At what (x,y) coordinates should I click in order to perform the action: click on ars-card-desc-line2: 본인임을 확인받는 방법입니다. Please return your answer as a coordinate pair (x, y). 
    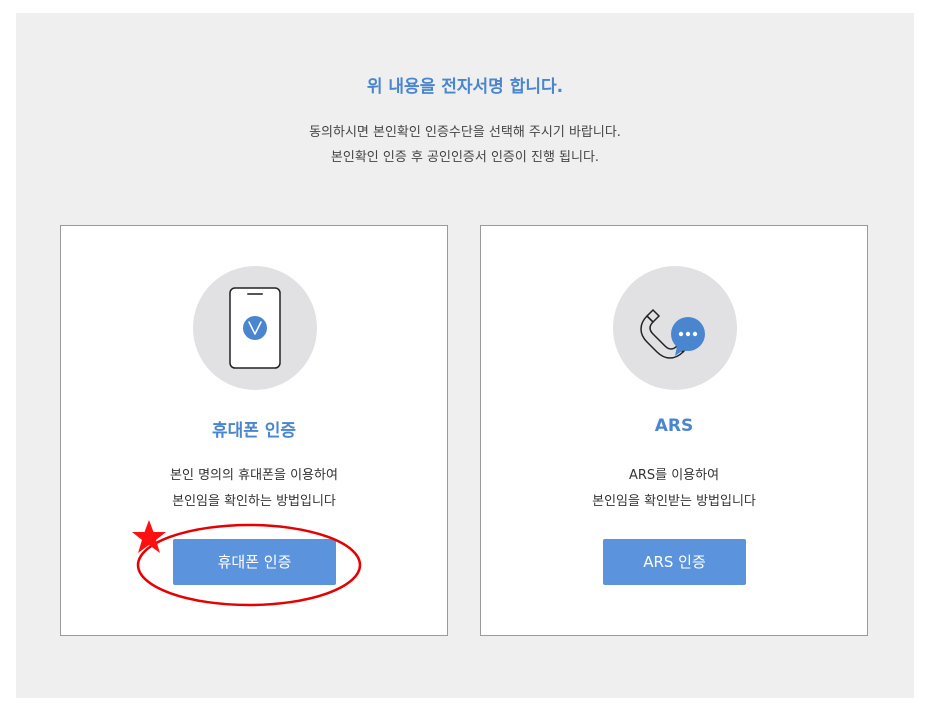
    Looking at the image, I should click on (674, 501).